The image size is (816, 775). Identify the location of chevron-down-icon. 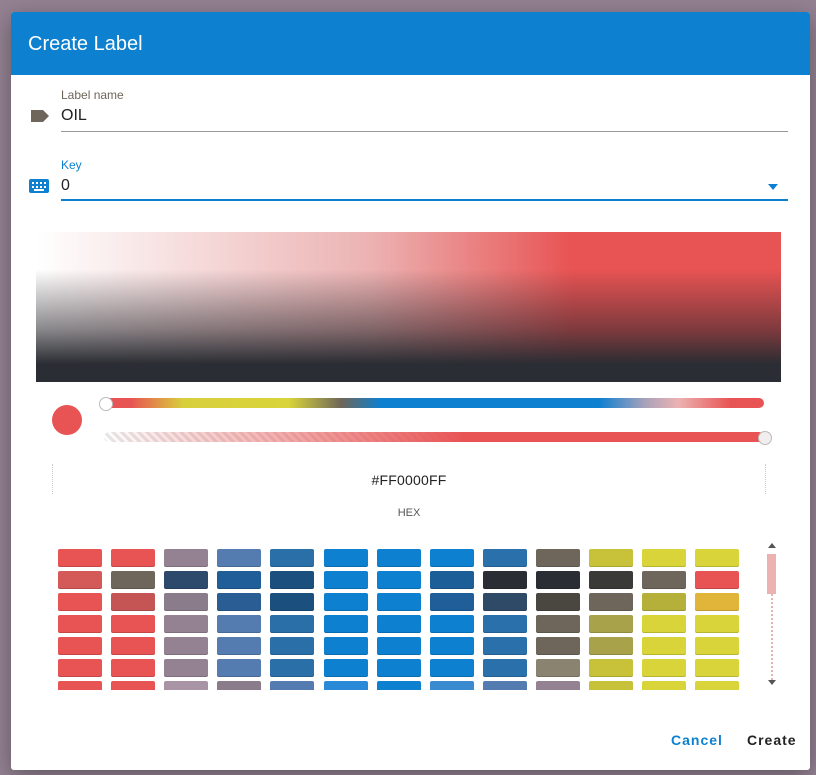
(773, 187).